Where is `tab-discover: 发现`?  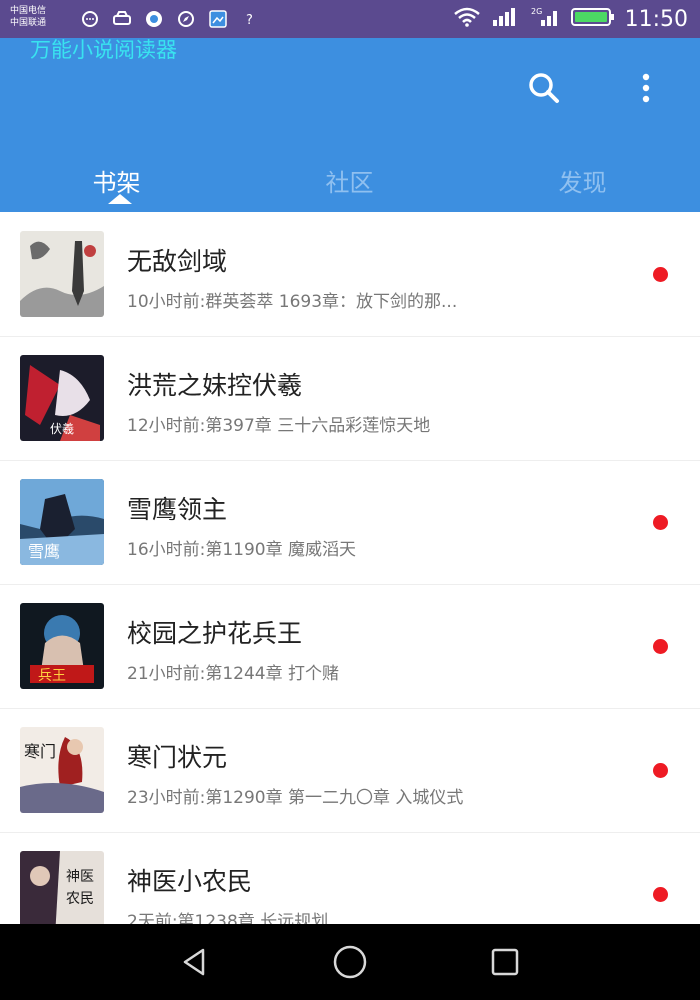
tab-discover: 发现 is located at coordinates (582, 180).